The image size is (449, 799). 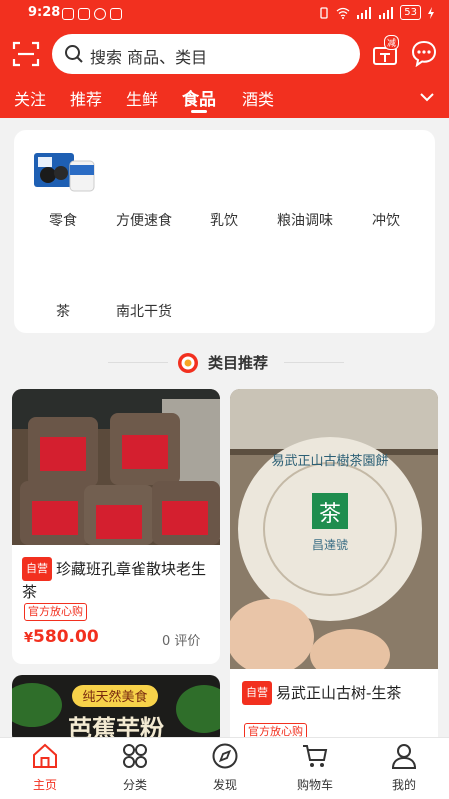 I want to click on wifi-icon, so click(x=343, y=13).